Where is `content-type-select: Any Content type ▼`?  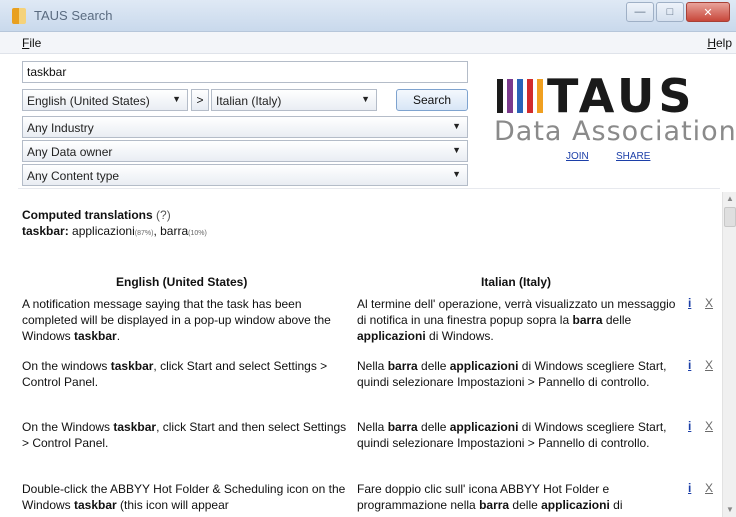
content-type-select: Any Content type ▼ is located at coordinates (245, 175).